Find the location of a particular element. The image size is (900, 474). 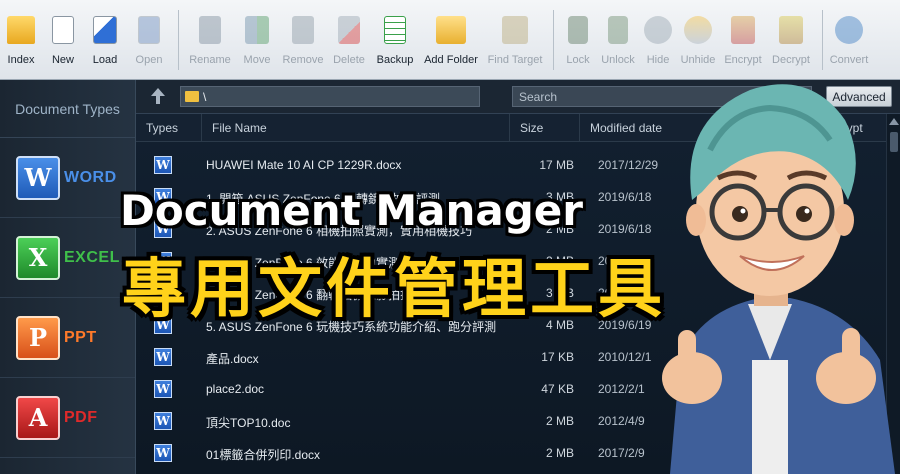

sidebar-item-label: PPT is located at coordinates (80, 337).